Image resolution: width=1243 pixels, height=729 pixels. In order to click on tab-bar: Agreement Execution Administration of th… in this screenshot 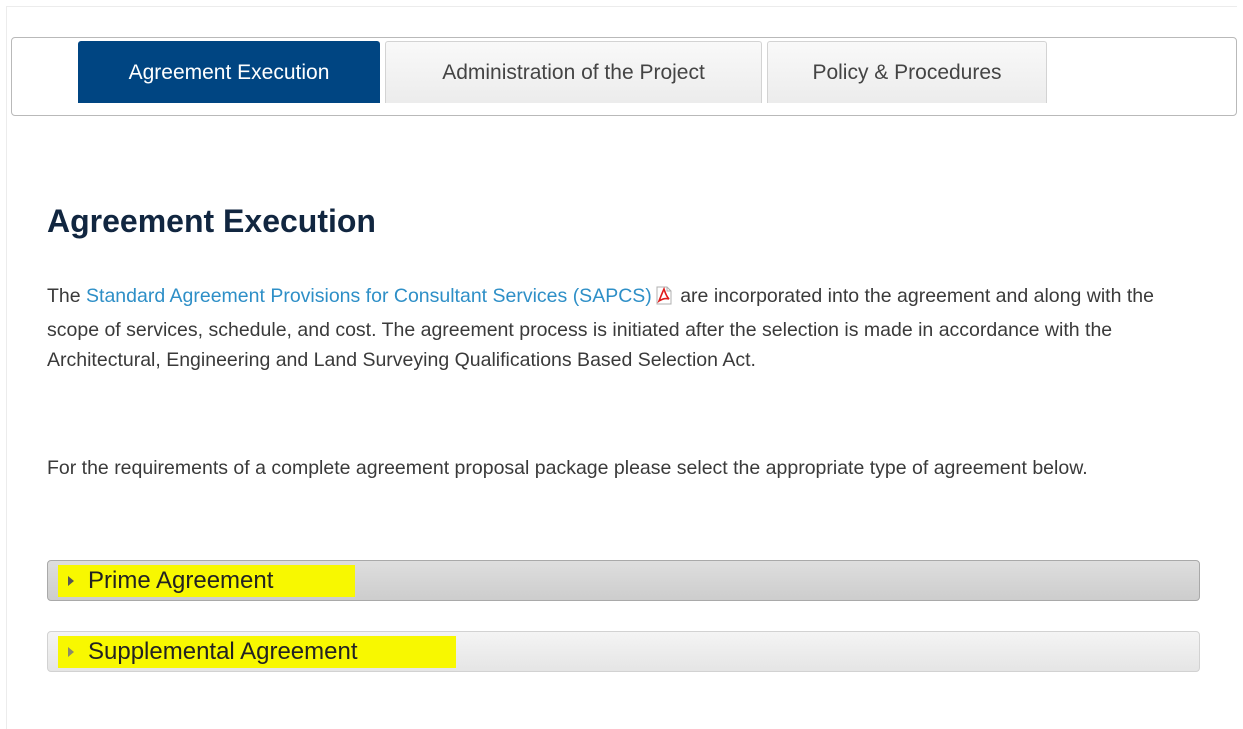, I will do `click(624, 76)`.